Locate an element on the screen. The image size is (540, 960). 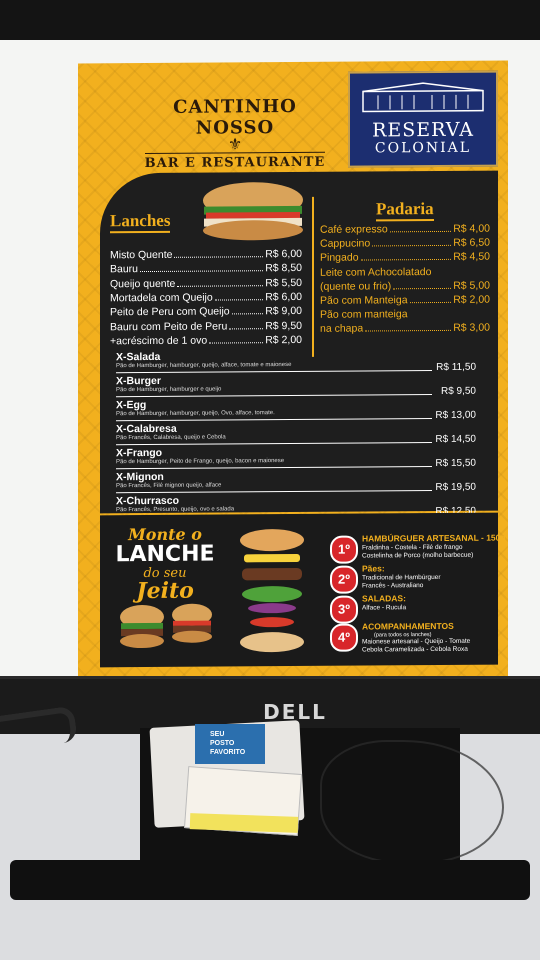
x-item-price: R$ 13,00 is located at coordinates (455, 415).